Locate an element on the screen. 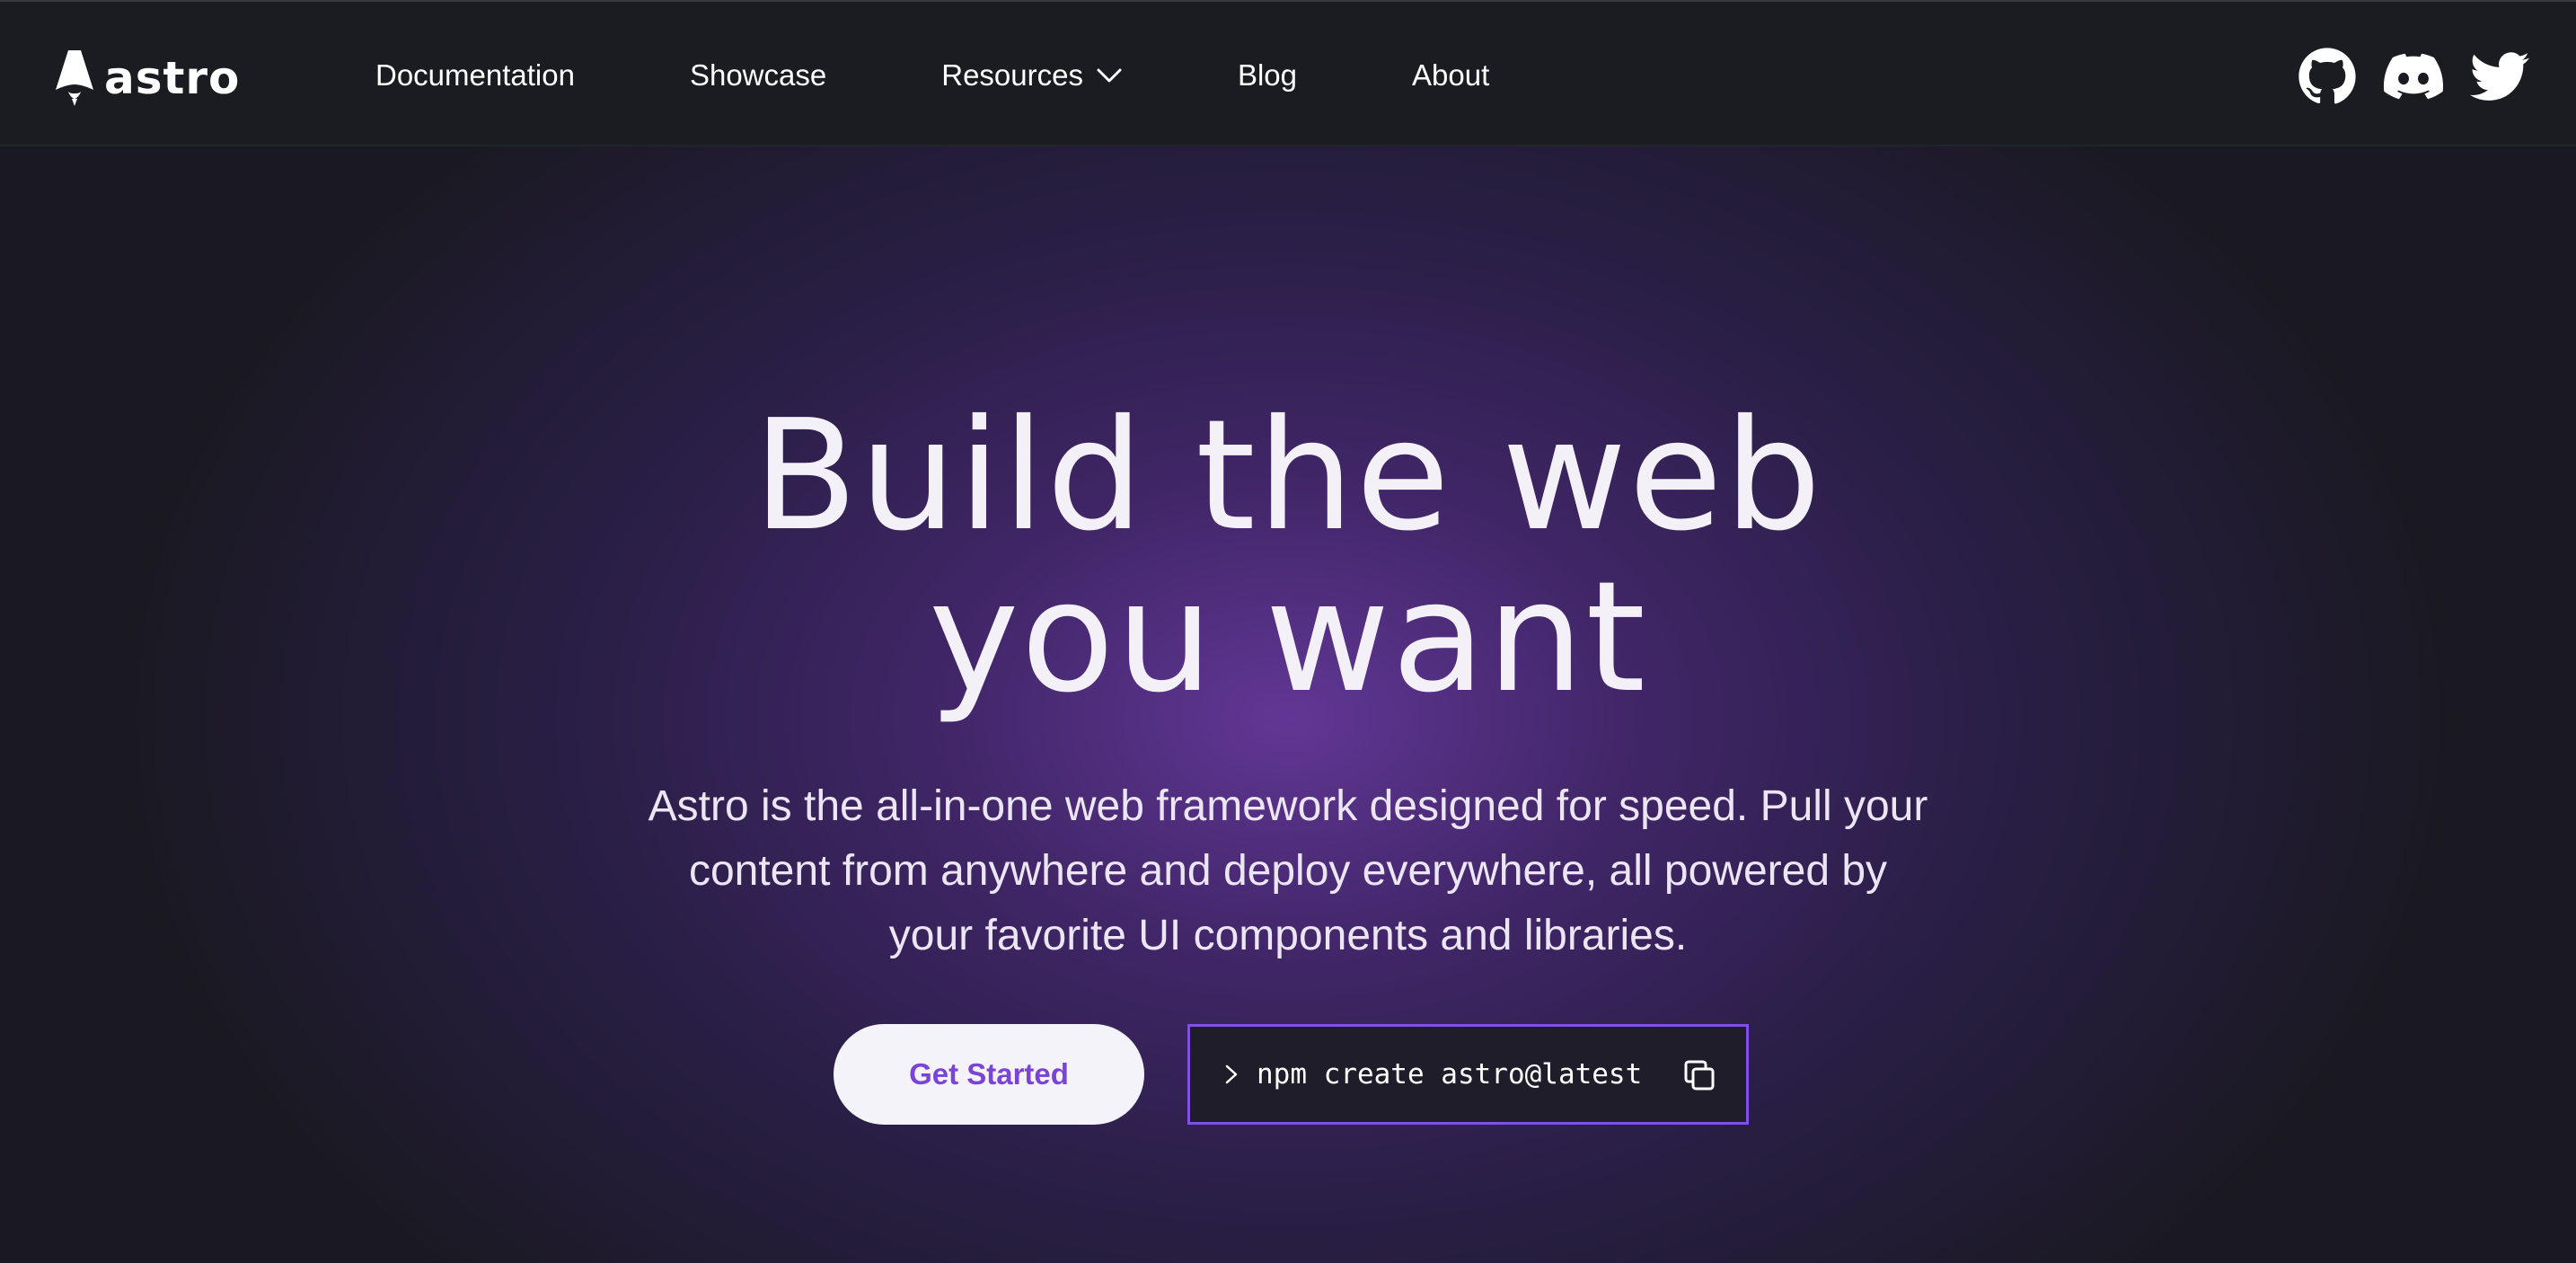  nav-about-label: About is located at coordinates (1451, 74).